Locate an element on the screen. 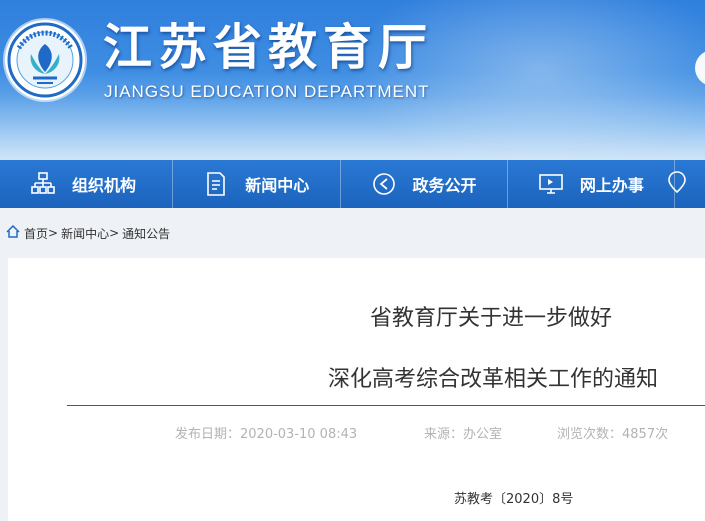  emblem-graphic is located at coordinates (45, 60).